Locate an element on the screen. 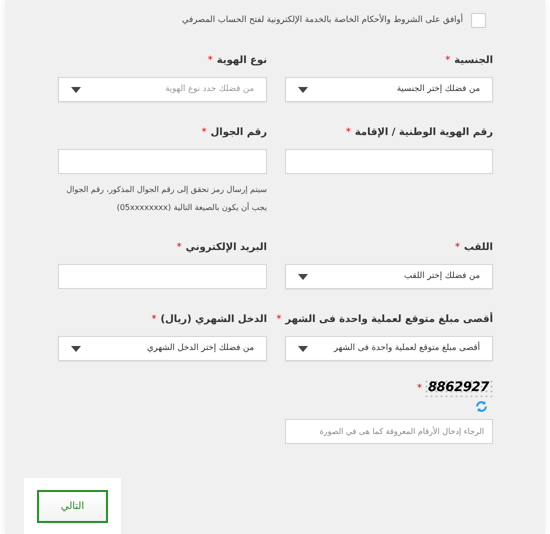 This screenshot has height=534, width=550. captcha-image: 8862927 is located at coordinates (458, 388).